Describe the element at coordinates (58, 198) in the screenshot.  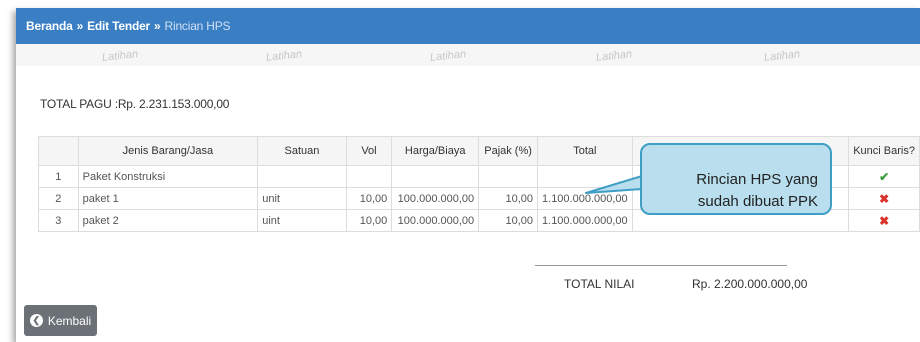
I see `cell-no: 2` at that location.